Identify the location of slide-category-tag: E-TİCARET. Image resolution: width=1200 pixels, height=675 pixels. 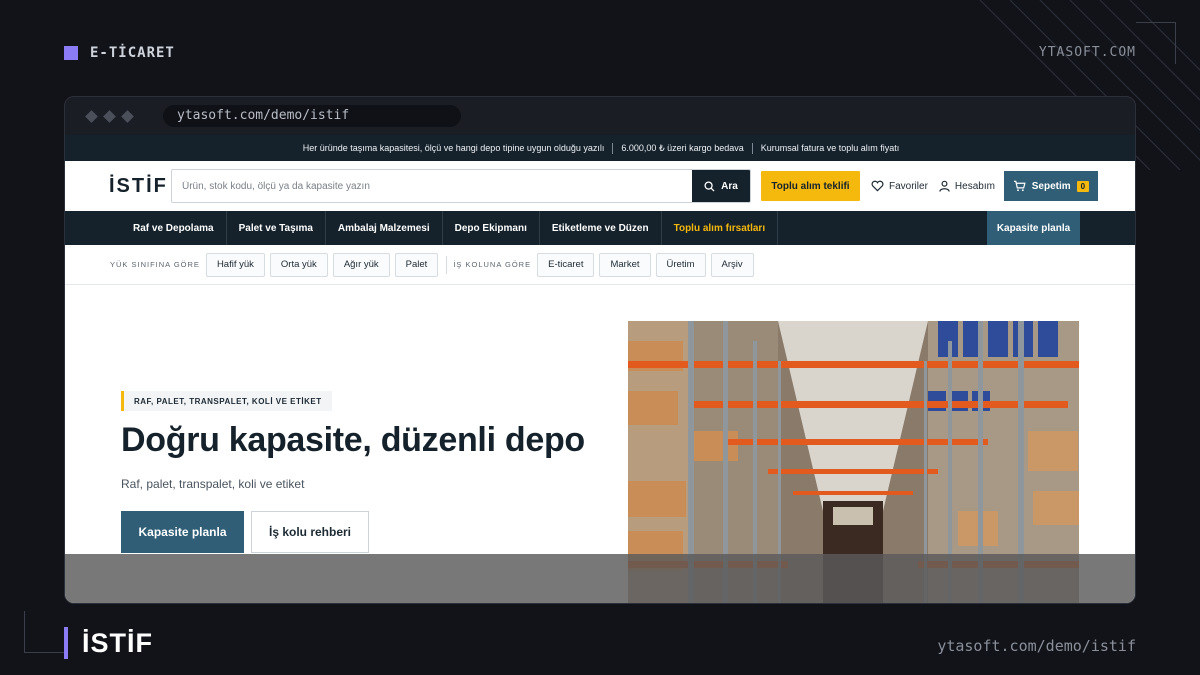
(119, 53).